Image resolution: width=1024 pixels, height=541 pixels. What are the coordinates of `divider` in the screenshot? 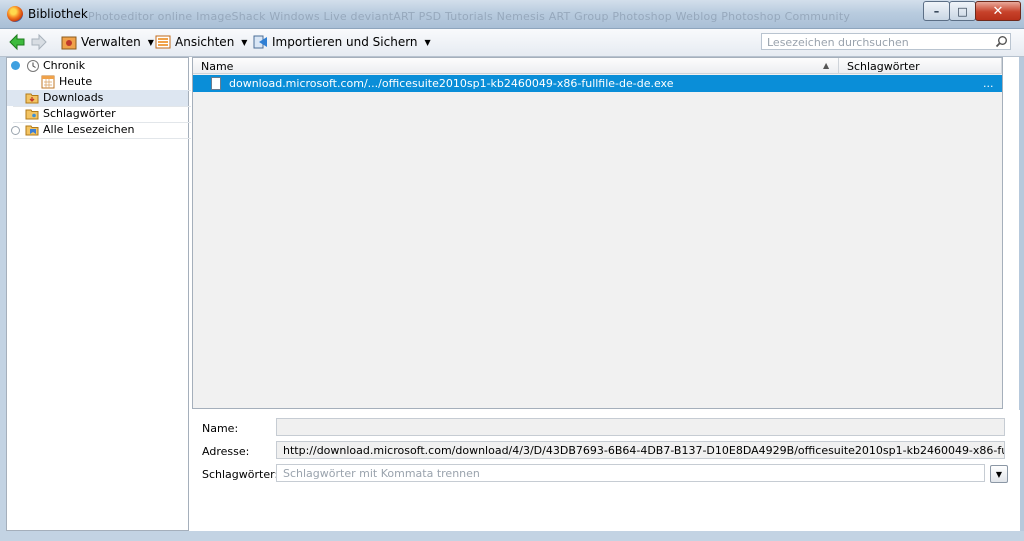 It's located at (102, 138).